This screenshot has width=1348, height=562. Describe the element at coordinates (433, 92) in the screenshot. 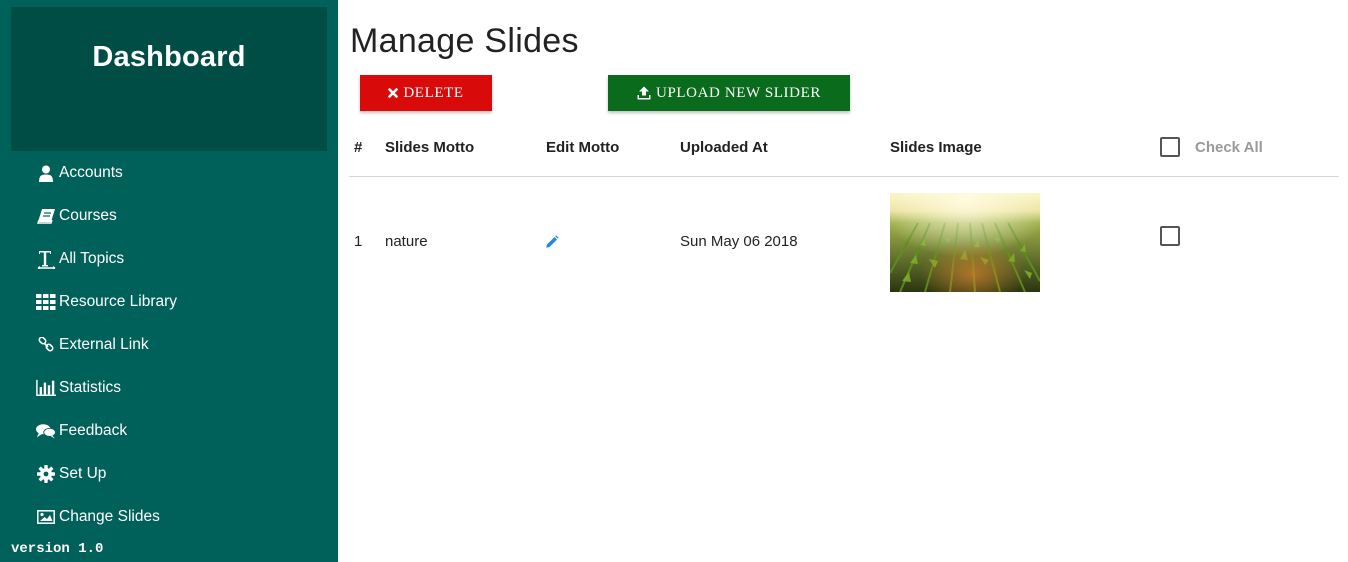

I see `delete-label: DELETE` at that location.